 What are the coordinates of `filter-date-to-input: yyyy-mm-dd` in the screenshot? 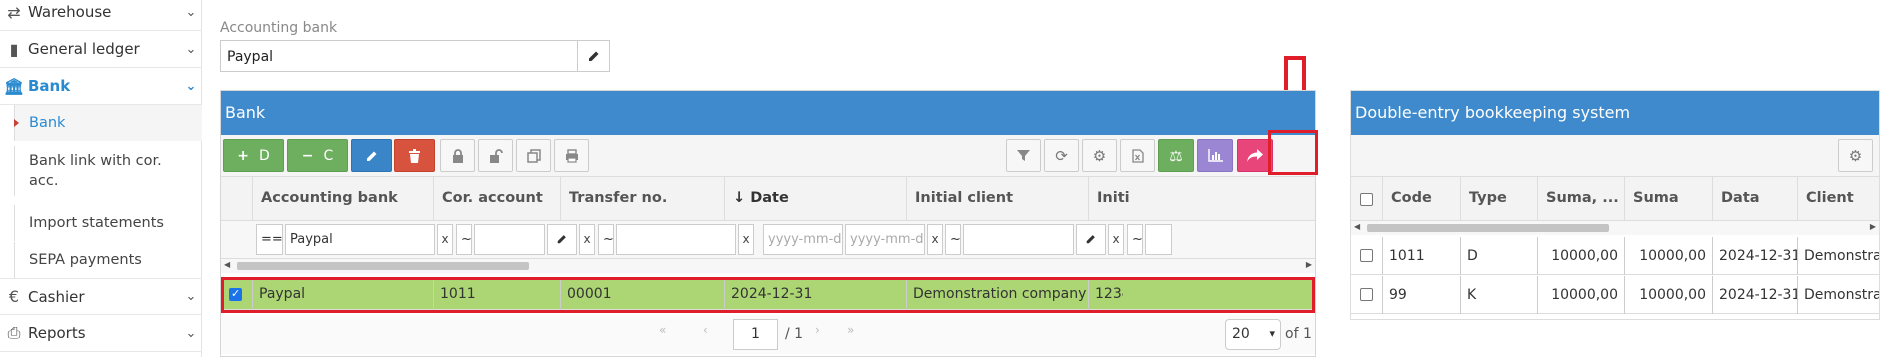 It's located at (885, 239).